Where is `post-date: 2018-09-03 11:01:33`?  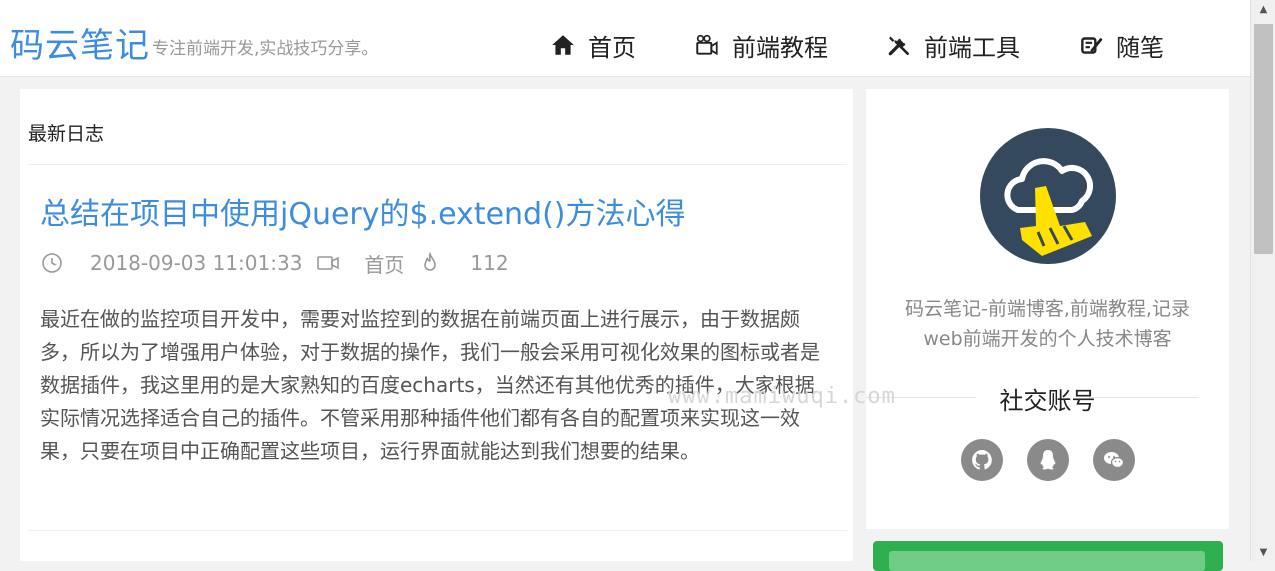 post-date: 2018-09-03 11:01:33 is located at coordinates (196, 263).